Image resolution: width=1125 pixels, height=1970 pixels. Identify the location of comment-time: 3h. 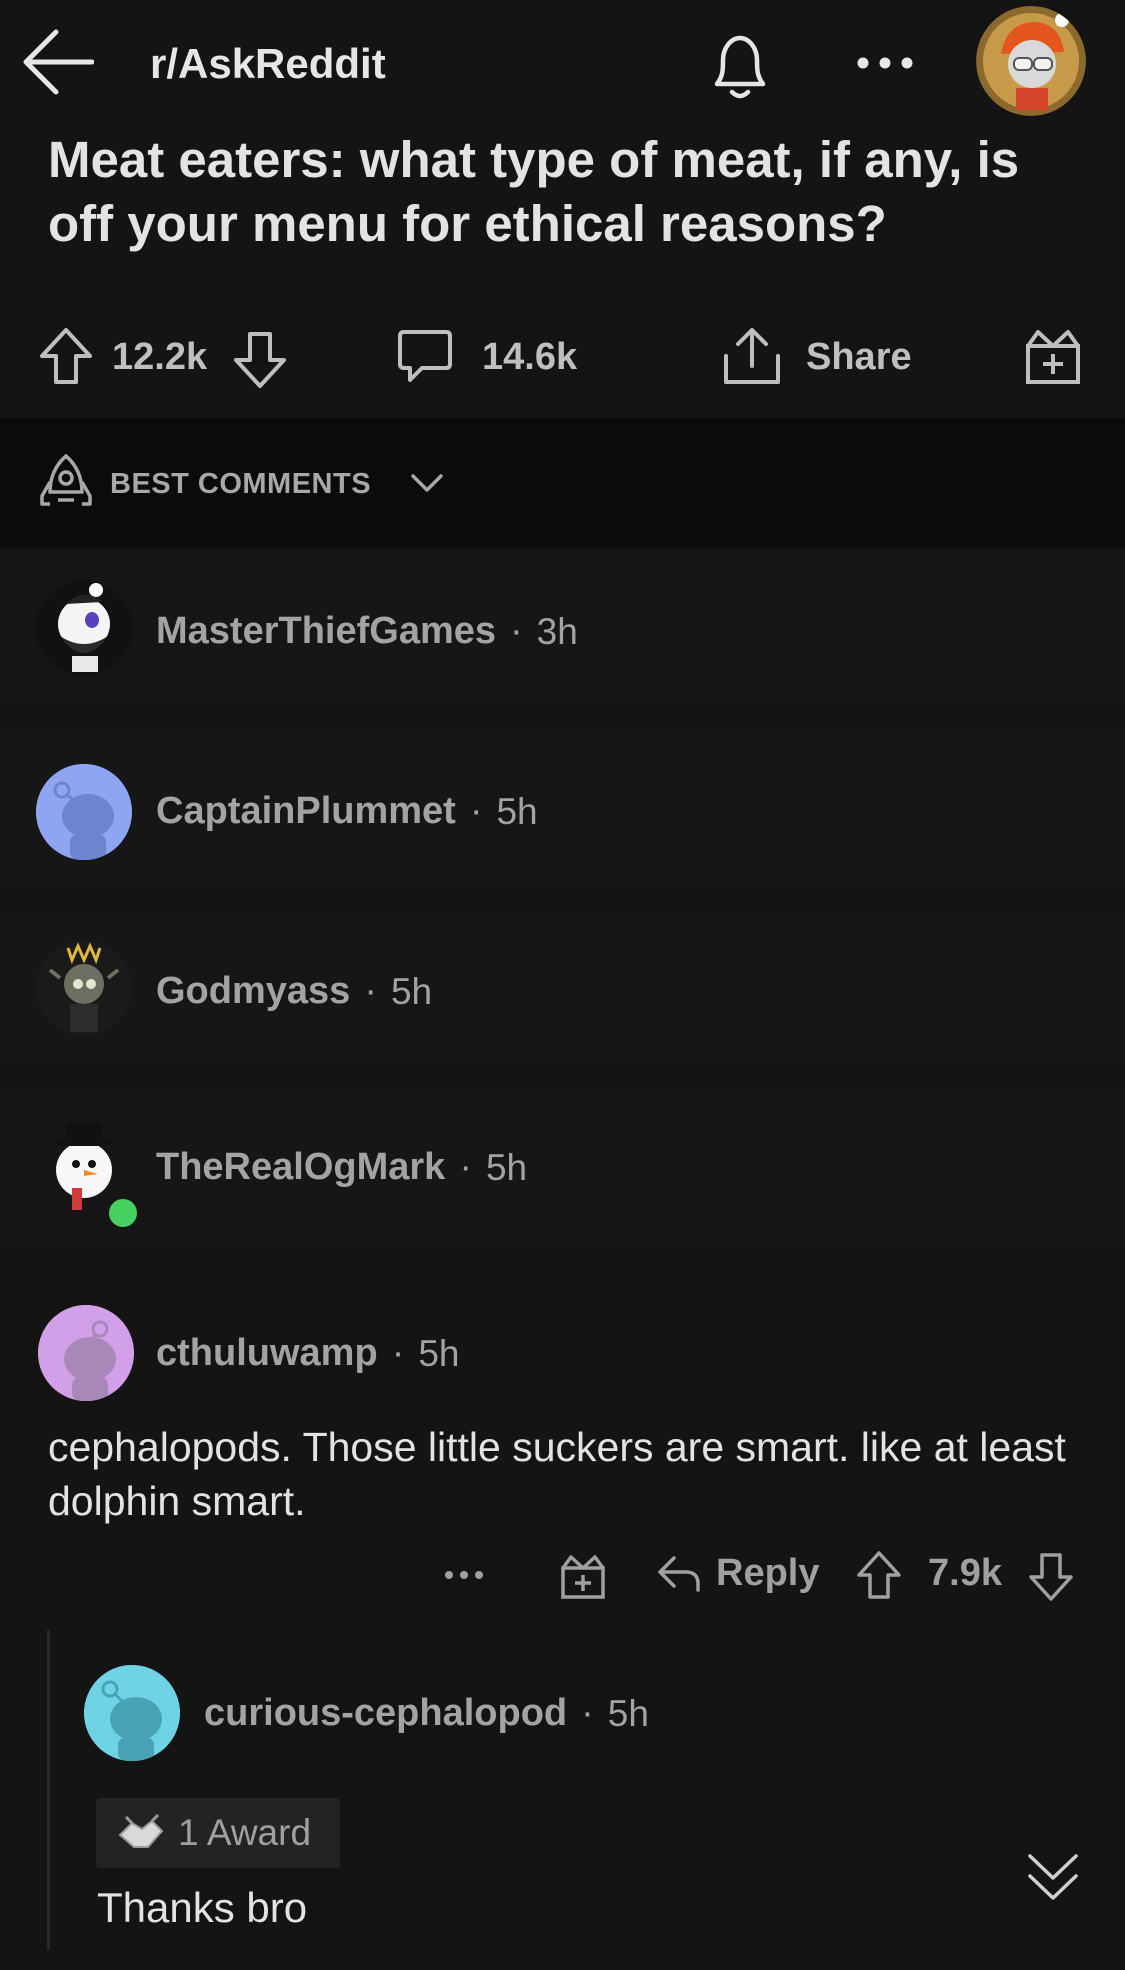
(557, 631).